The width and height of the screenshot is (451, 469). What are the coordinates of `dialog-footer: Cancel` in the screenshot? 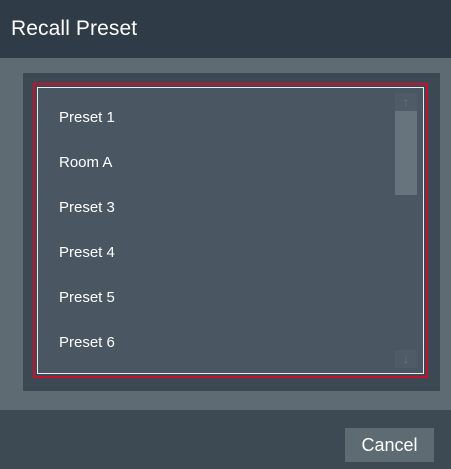 It's located at (225, 439).